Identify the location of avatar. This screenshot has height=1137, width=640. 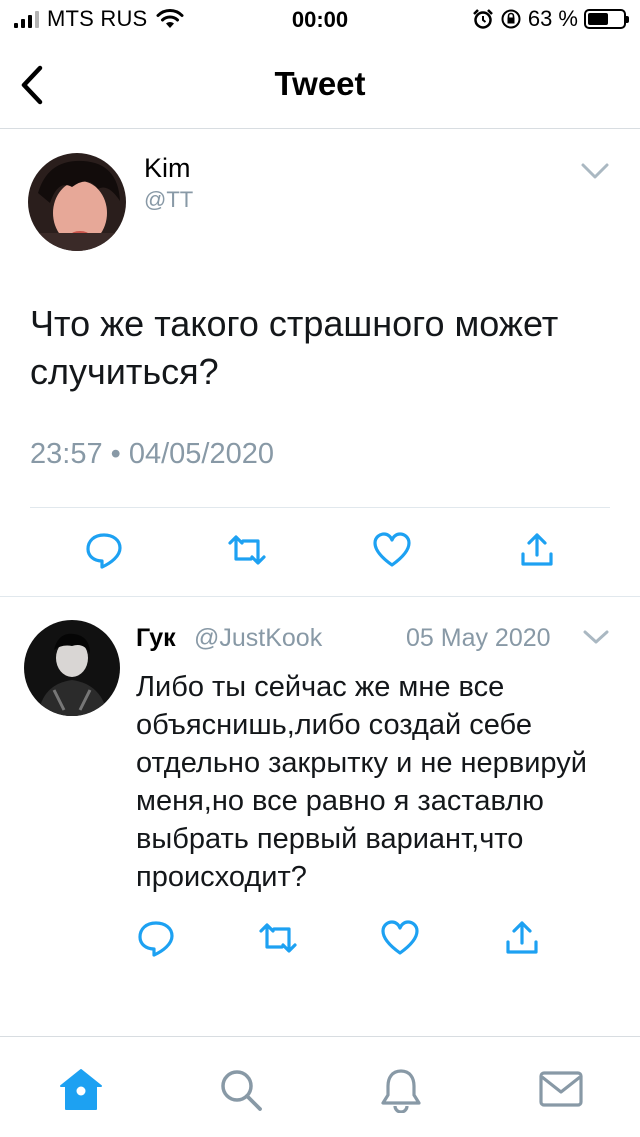
(77, 202).